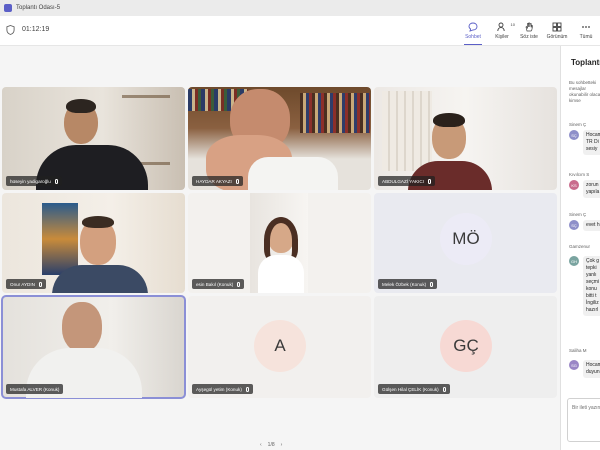 The image size is (600, 450). What do you see at coordinates (591, 142) in the screenshot?
I see `chat-message: Hocam TR Di sesiy` at bounding box center [591, 142].